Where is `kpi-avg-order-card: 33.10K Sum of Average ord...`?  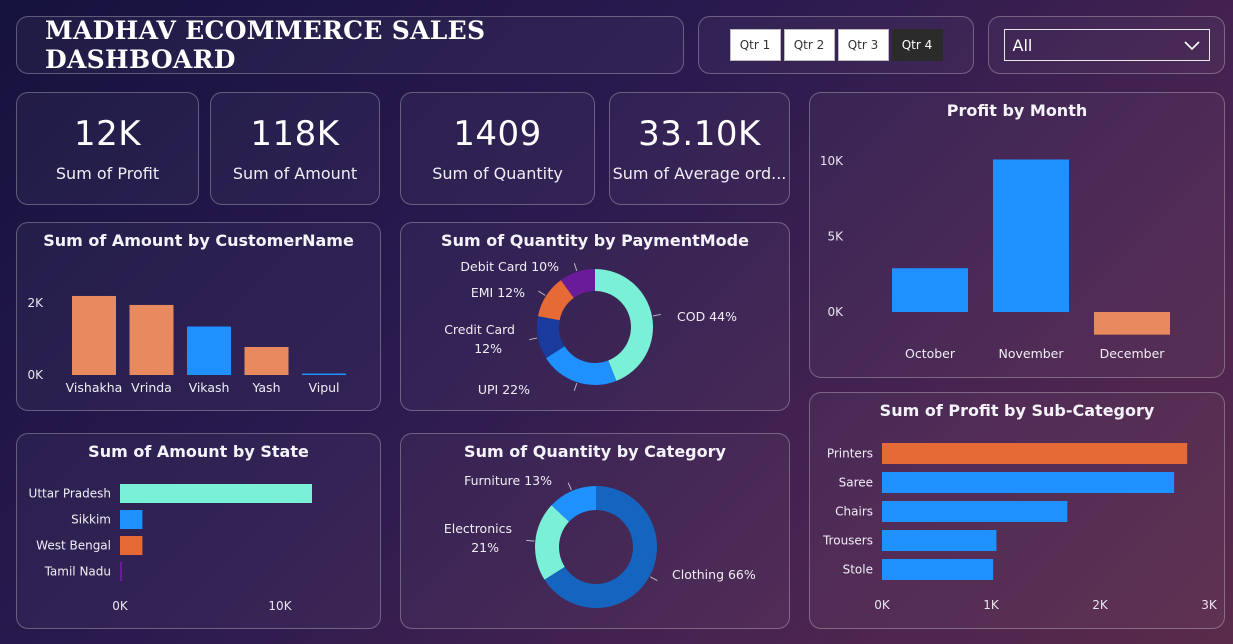
kpi-avg-order-card: 33.10K Sum of Average ord... is located at coordinates (699, 148).